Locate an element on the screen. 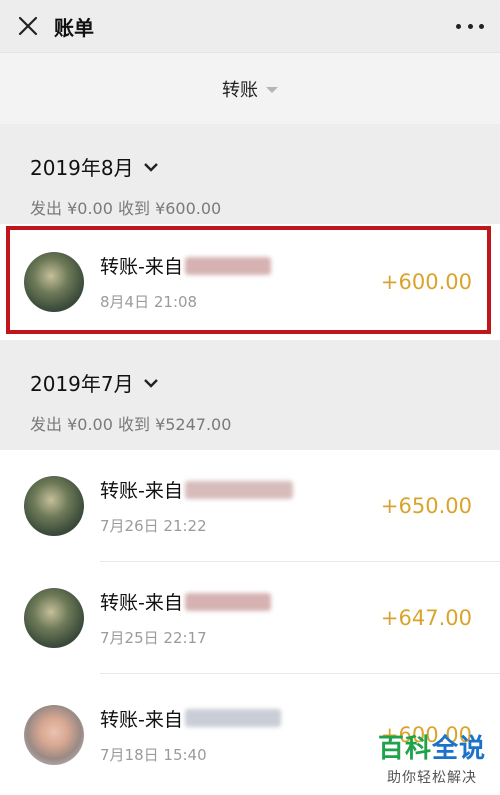 The image size is (500, 795). transaction-time: 8月4日 21:08 is located at coordinates (149, 302).